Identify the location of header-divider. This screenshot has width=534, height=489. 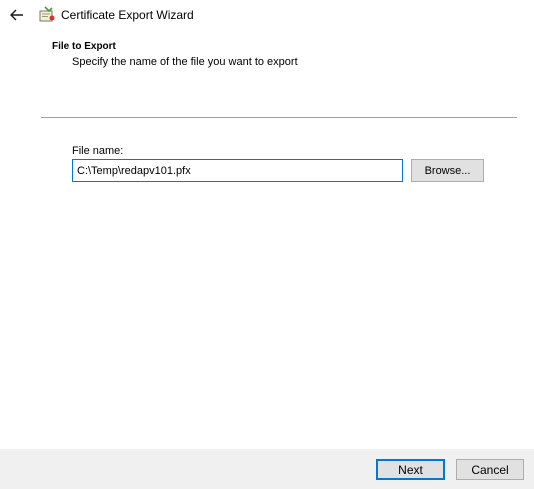
(279, 117).